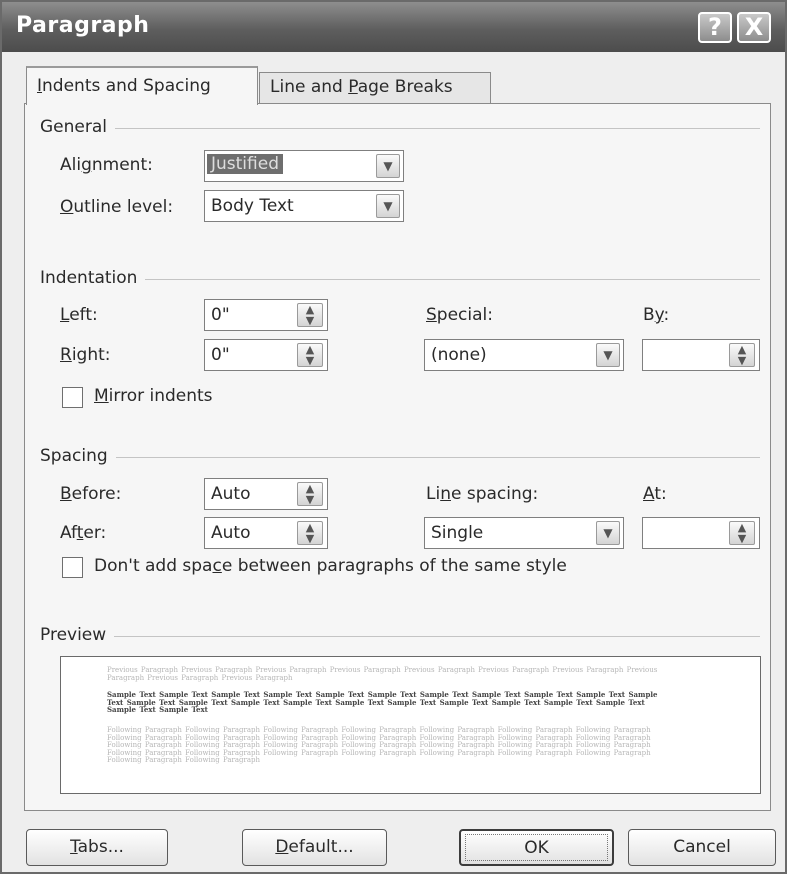 The height and width of the screenshot is (874, 787). Describe the element at coordinates (231, 533) in the screenshot. I see `after-value: Auto` at that location.